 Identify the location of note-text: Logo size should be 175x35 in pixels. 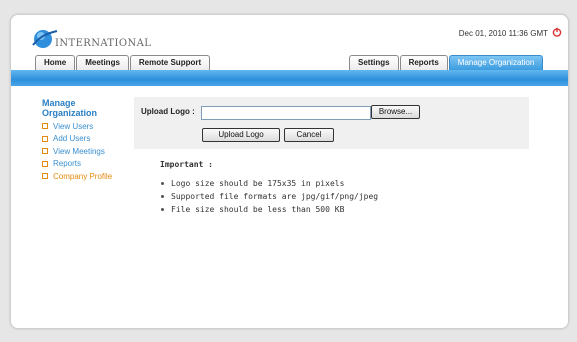
(258, 183).